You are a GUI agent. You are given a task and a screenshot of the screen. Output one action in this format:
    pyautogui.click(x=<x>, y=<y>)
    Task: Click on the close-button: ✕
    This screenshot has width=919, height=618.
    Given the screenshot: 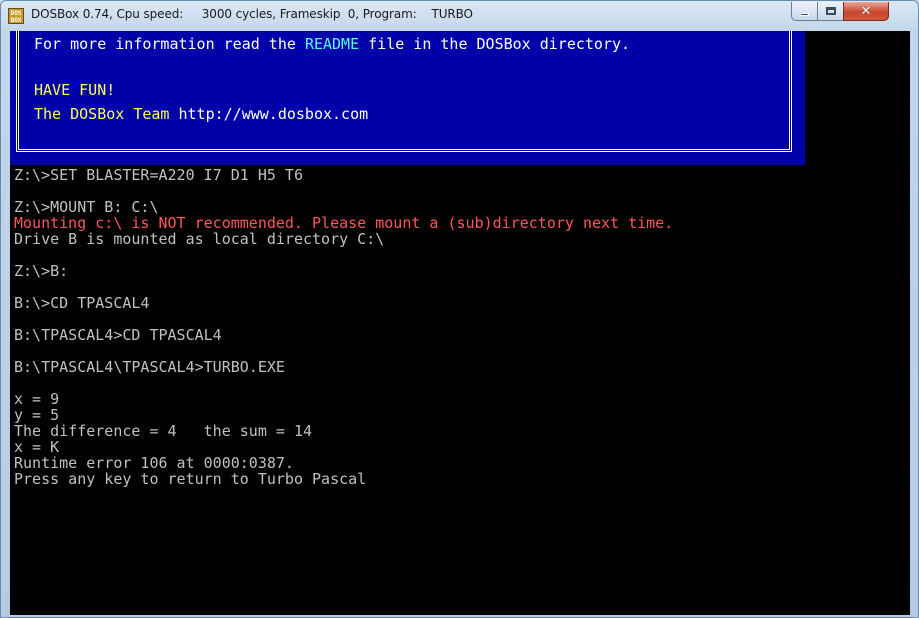 What is the action you would take?
    pyautogui.click(x=866, y=11)
    